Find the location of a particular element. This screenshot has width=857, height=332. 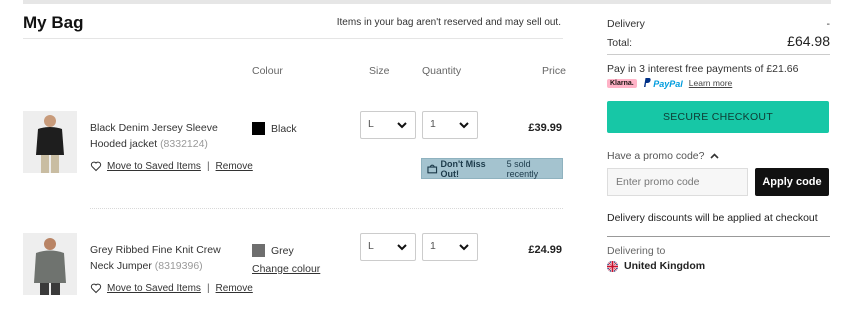

delivery-value: - is located at coordinates (828, 24).